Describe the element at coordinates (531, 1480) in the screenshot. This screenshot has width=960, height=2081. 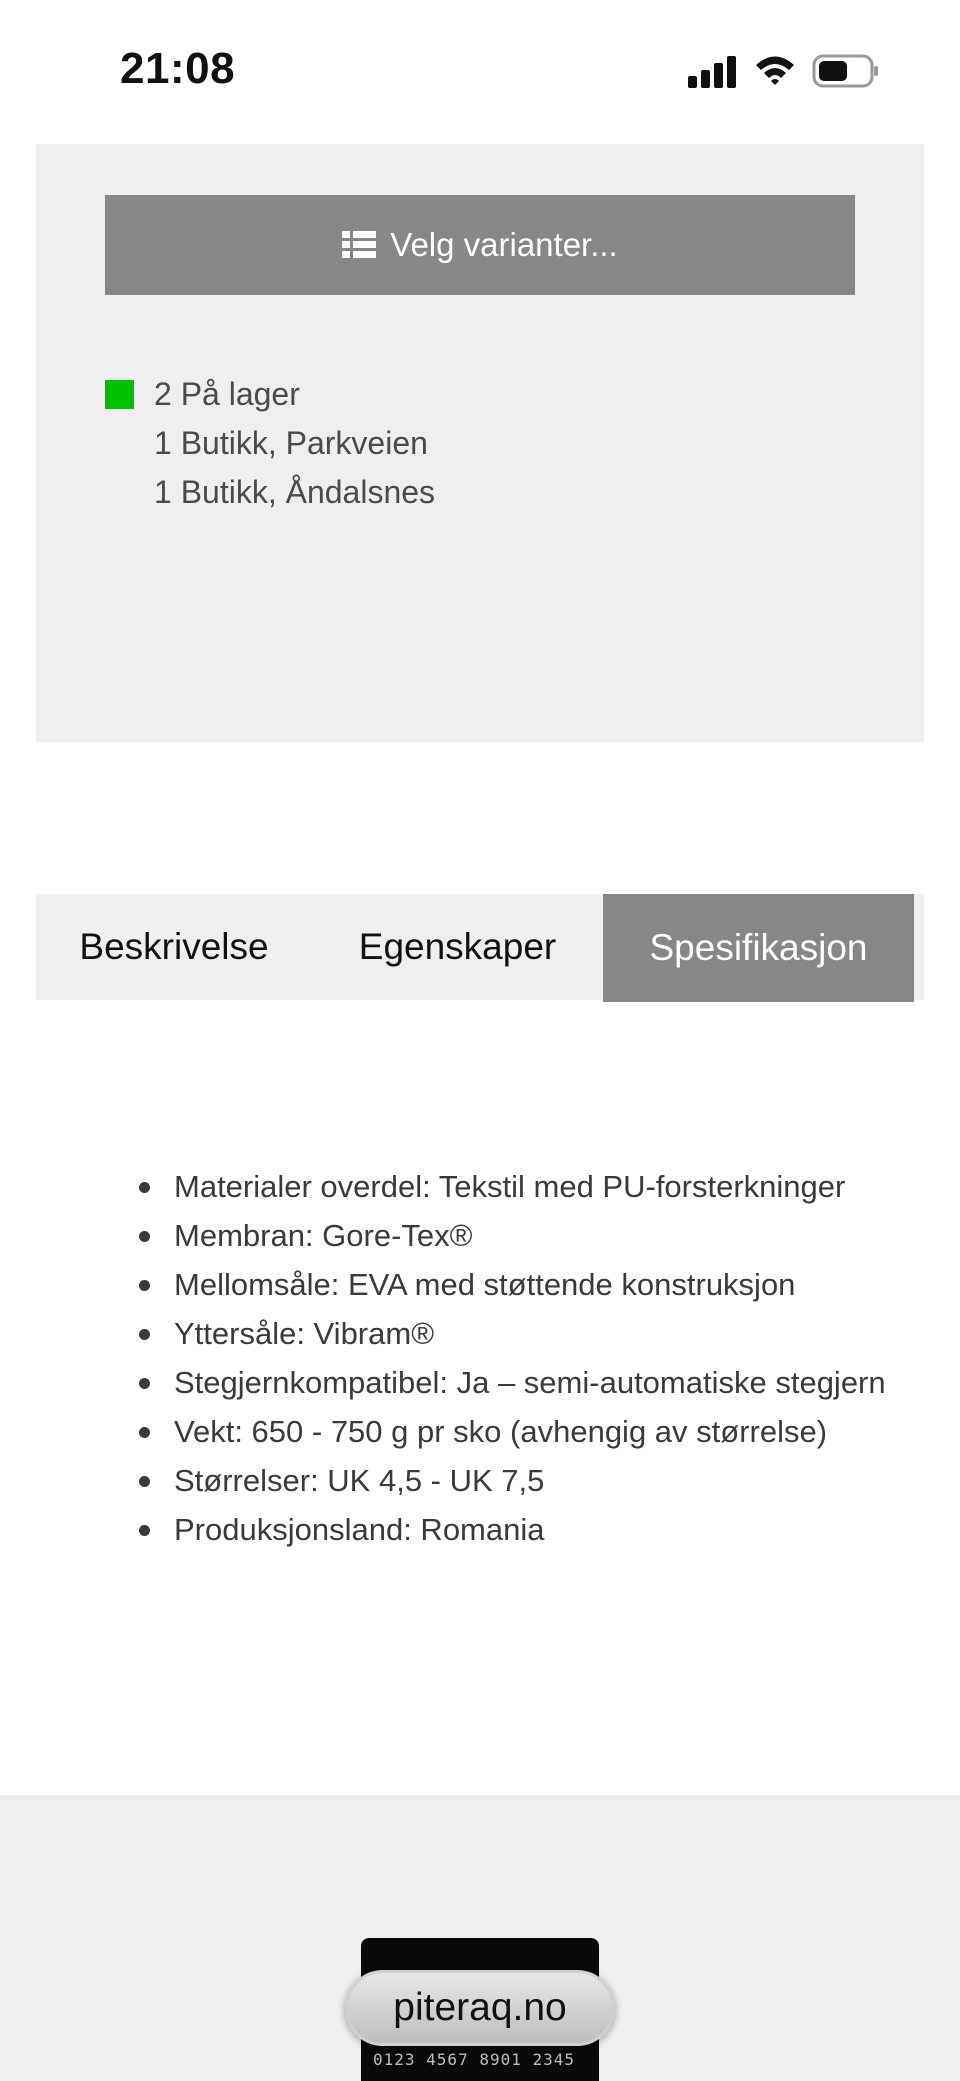
I see `spec-item: Størrelser: UK 4,5 - UK 7,5` at that location.